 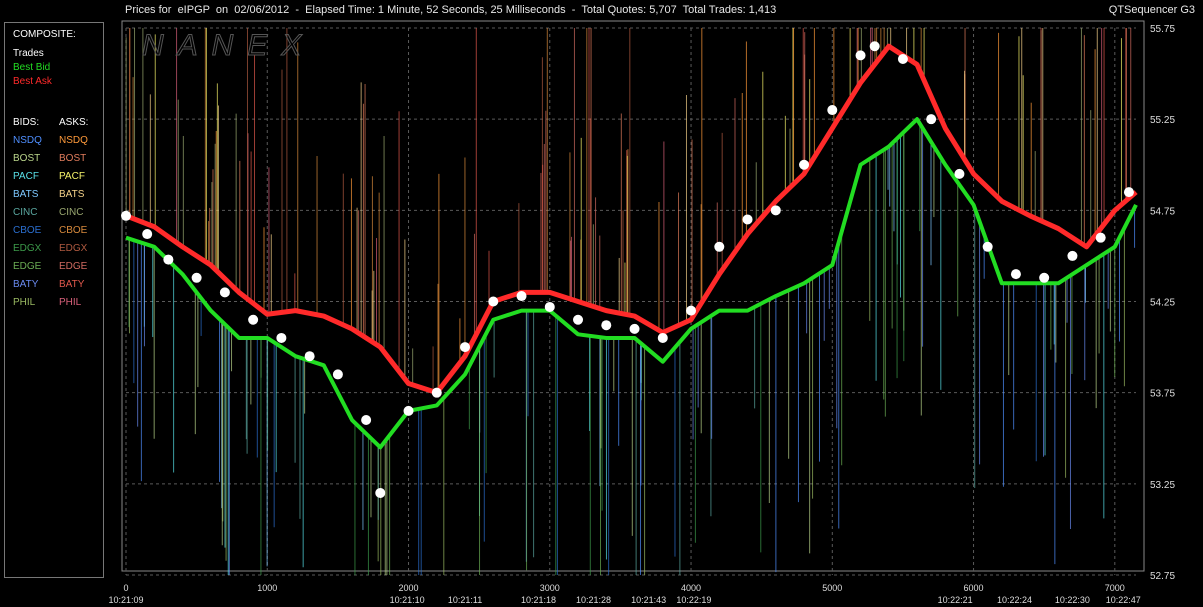 I want to click on time-label: 10:21:18, so click(x=538, y=600).